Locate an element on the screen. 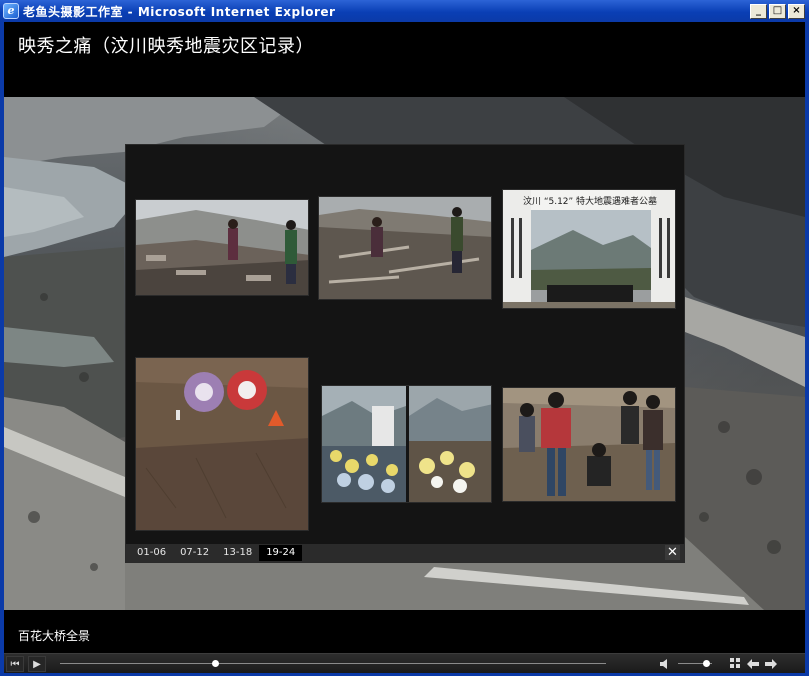 The width and height of the screenshot is (809, 676). gallery-title: 映秀之痛（汶川映秀地震灾区记录） is located at coordinates (166, 46).